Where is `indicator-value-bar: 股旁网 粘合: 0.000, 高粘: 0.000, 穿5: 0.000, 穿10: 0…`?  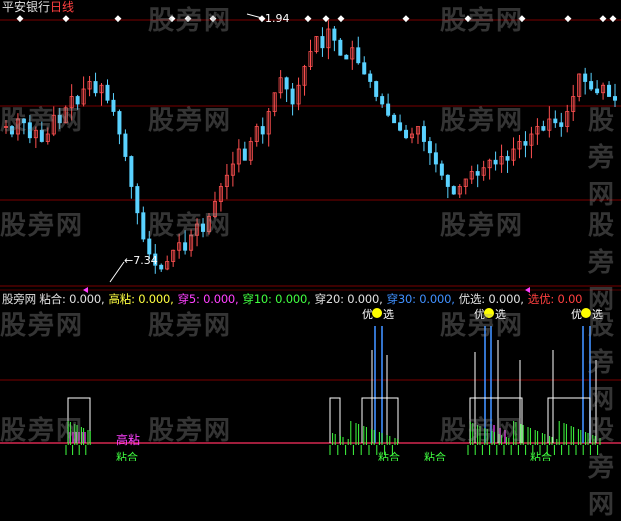 indicator-value-bar: 股旁网 粘合: 0.000, 高粘: 0.000, 穿5: 0.000, 穿10: 0… is located at coordinates (294, 299).